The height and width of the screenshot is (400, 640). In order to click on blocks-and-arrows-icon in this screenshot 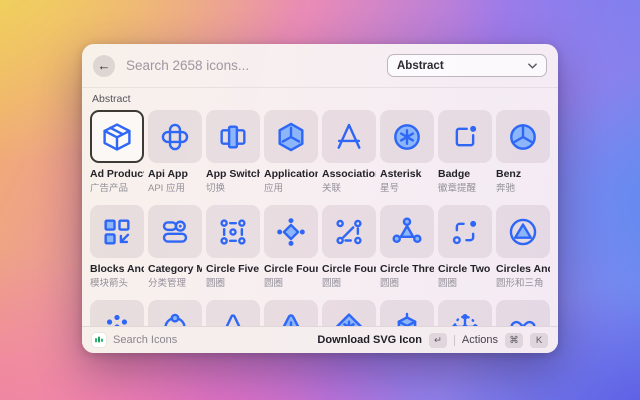, I will do `click(117, 231)`.